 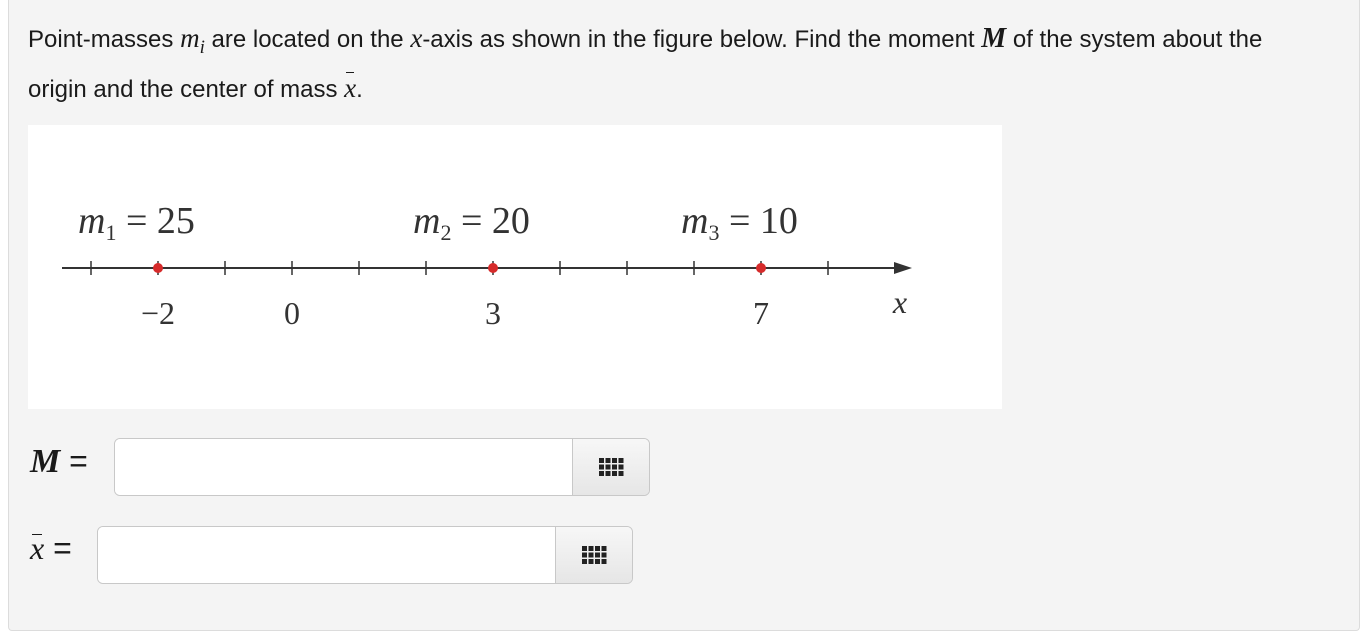 What do you see at coordinates (51, 548) in the screenshot?
I see `center-label: x =` at bounding box center [51, 548].